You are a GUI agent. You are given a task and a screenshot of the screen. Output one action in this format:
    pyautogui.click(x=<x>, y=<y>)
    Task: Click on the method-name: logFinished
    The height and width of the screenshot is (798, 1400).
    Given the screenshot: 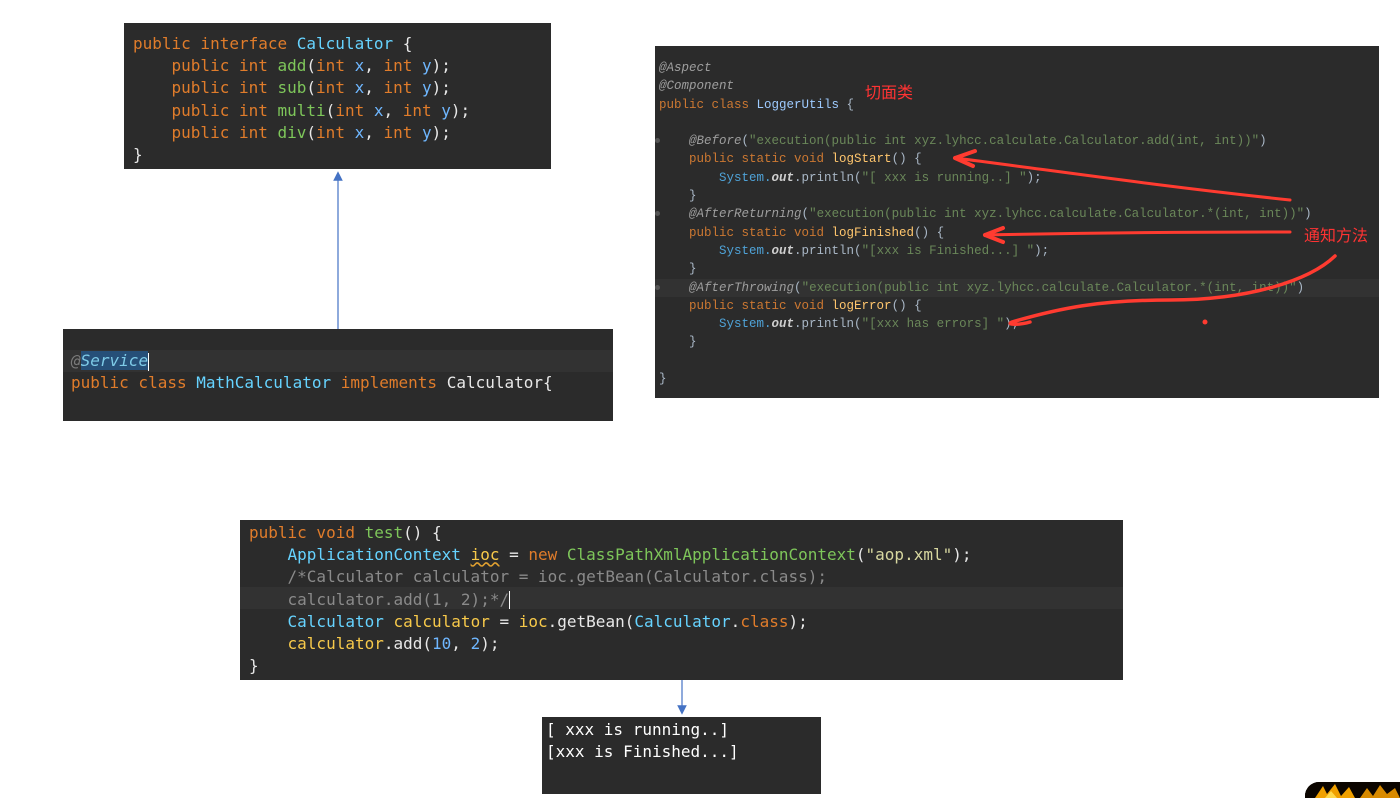 What is the action you would take?
    pyautogui.click(x=873, y=232)
    